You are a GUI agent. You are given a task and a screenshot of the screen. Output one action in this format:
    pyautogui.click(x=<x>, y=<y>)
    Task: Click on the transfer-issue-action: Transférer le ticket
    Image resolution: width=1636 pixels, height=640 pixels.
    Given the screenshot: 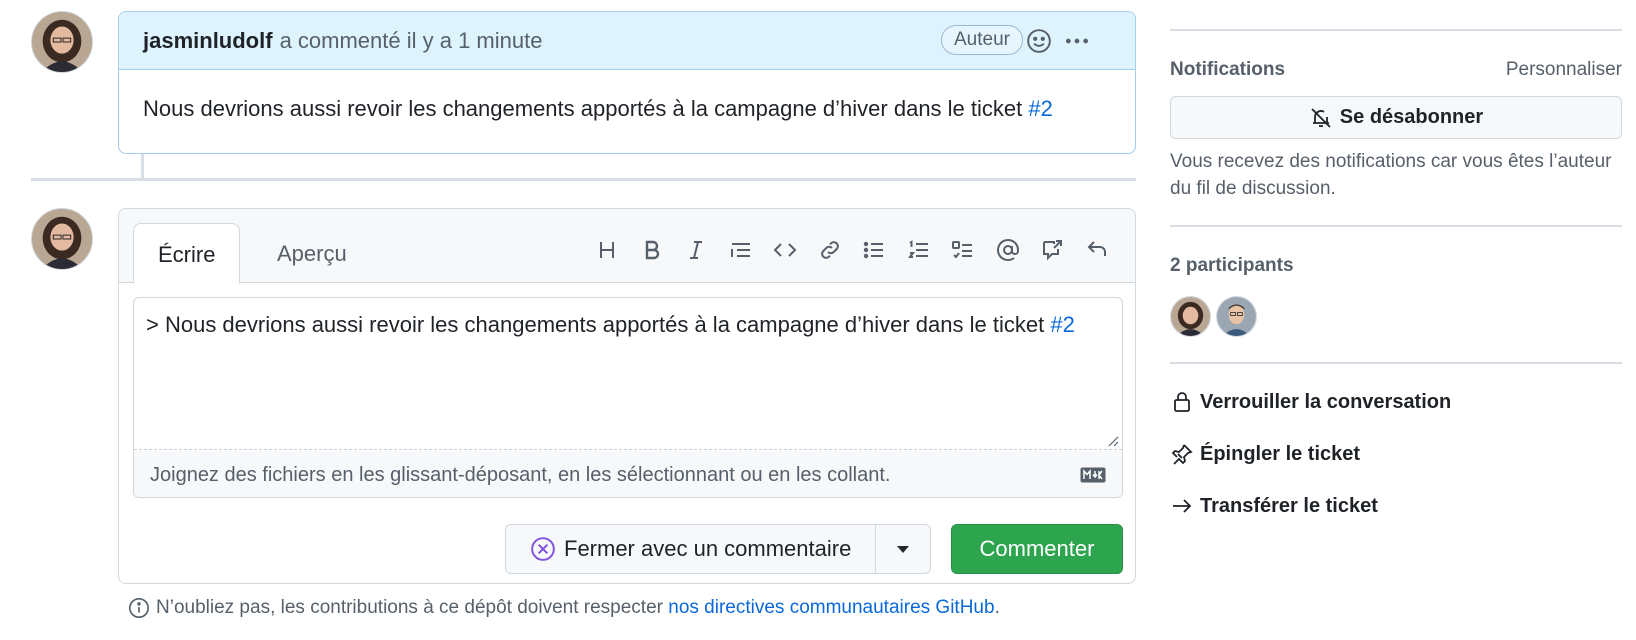 What is the action you would take?
    pyautogui.click(x=1274, y=506)
    